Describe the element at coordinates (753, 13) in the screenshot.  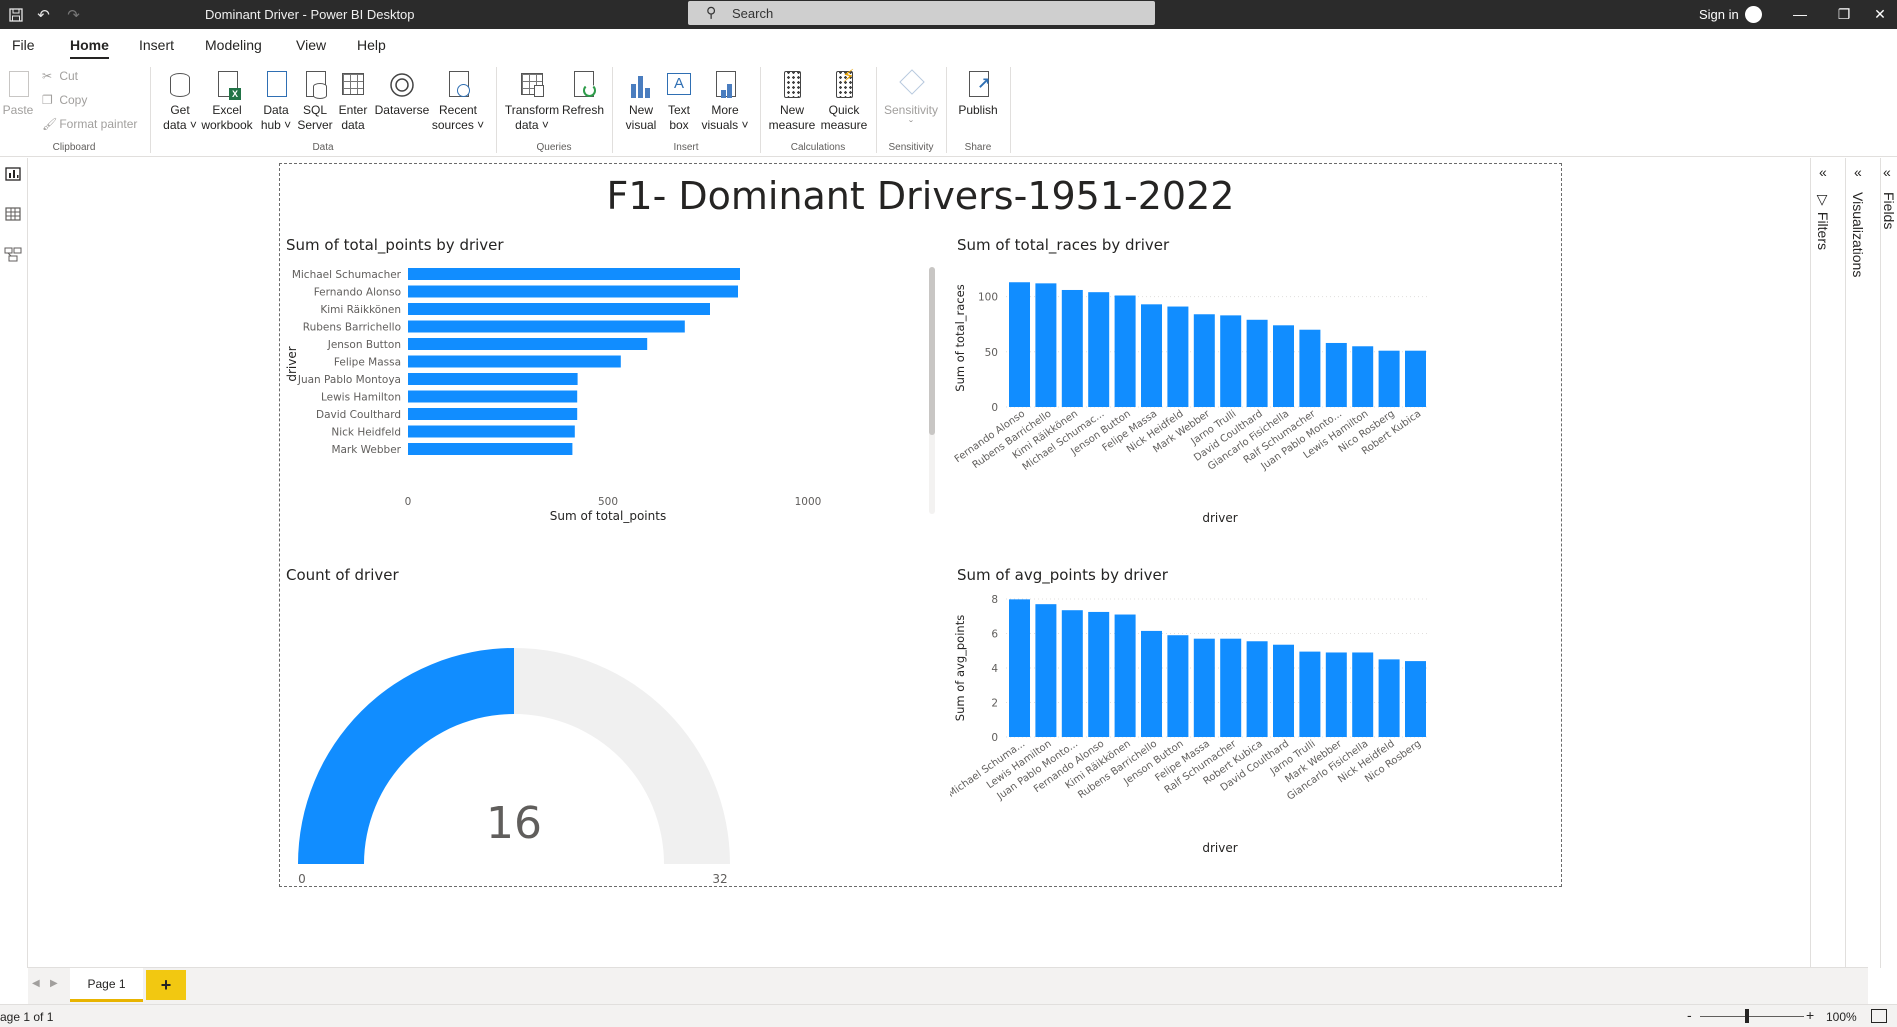
I see `search-placeholder: Search` at that location.